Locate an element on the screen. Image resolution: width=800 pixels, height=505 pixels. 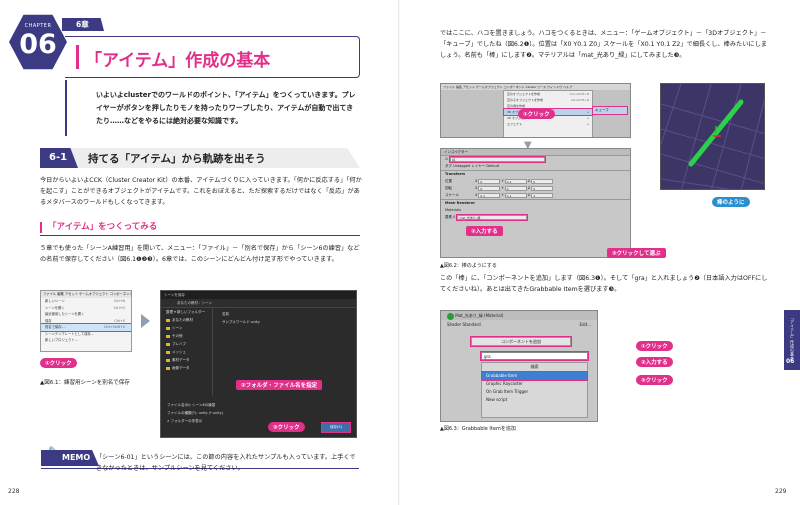
folder-item: 画像データ is located at coordinates (186, 368).